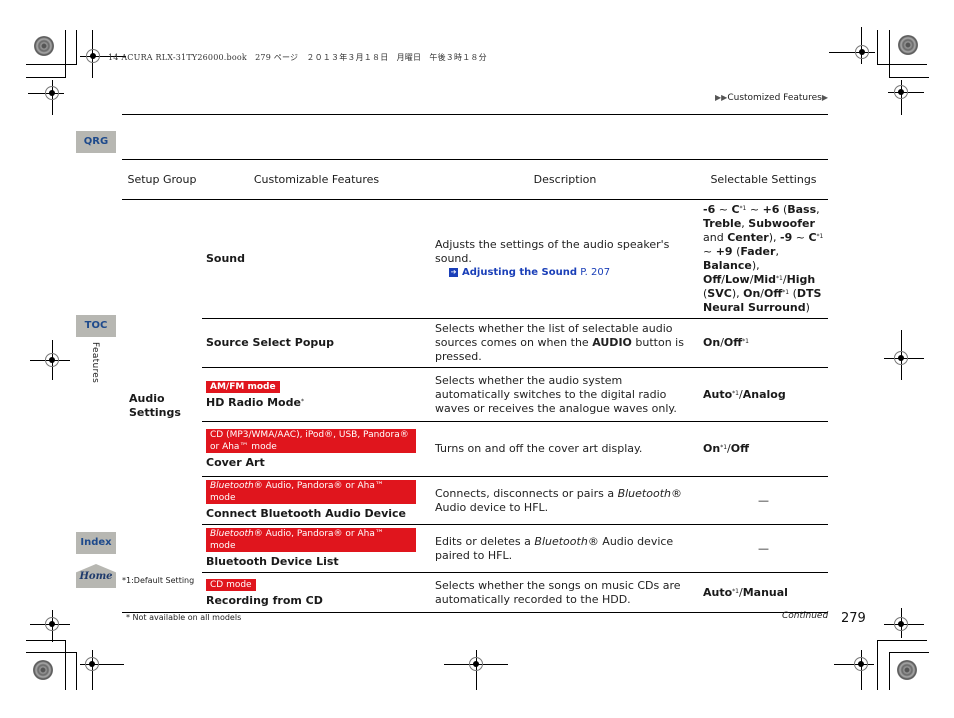  Describe the element at coordinates (316, 394) in the screenshot. I see `feature-cell: AM/FM mode HD Radio Mode*` at that location.